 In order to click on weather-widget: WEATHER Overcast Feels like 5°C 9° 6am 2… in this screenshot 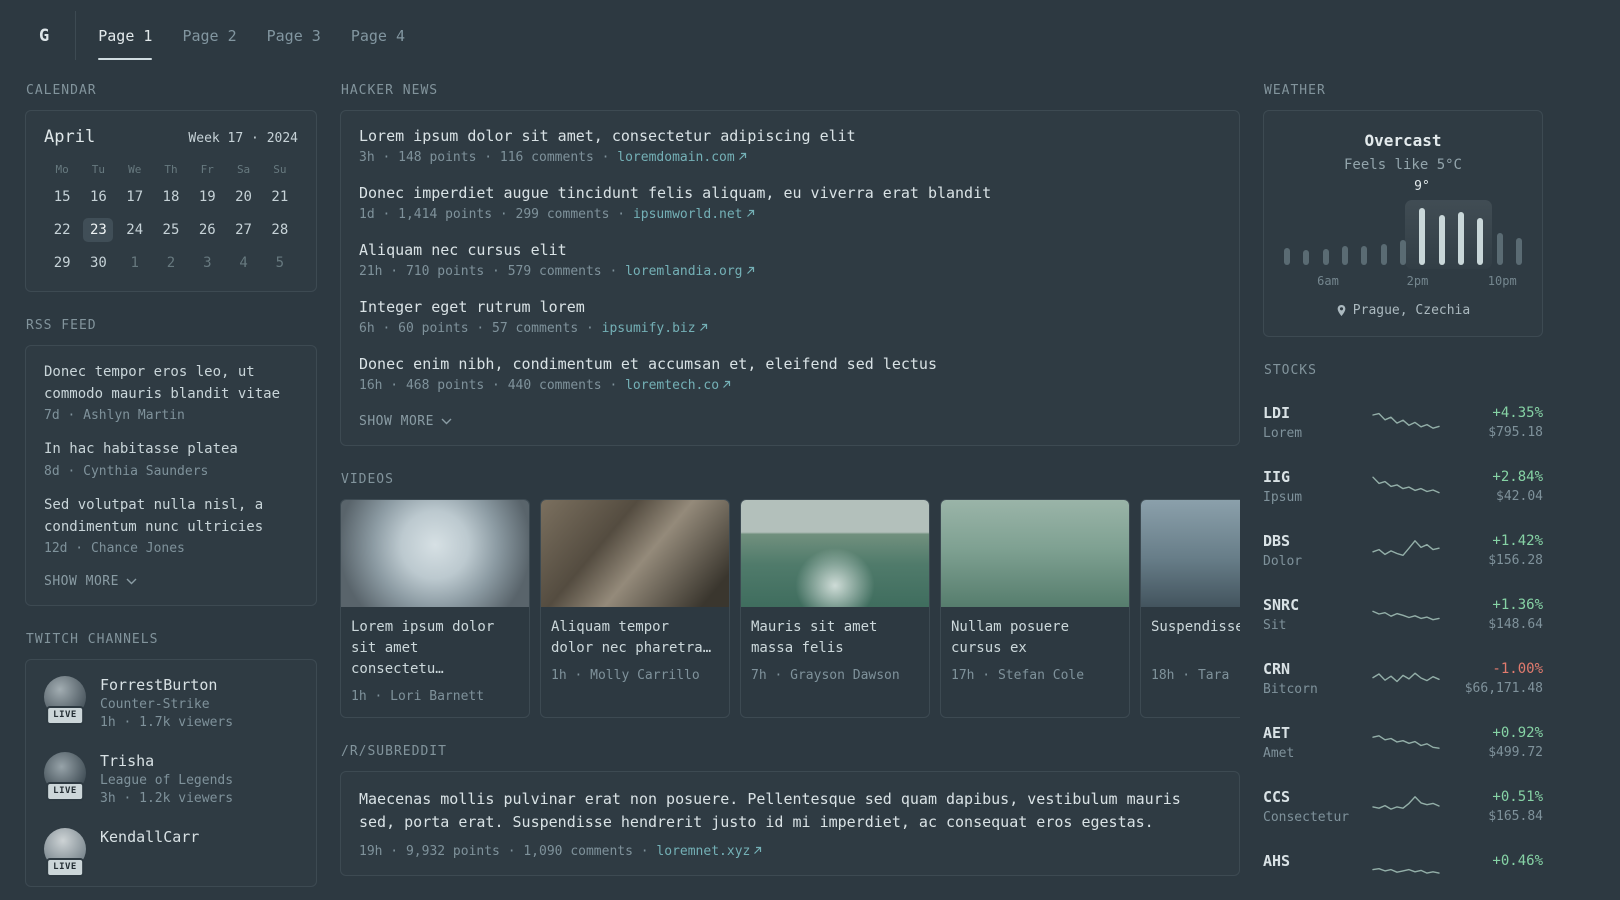, I will do `click(1403, 210)`.